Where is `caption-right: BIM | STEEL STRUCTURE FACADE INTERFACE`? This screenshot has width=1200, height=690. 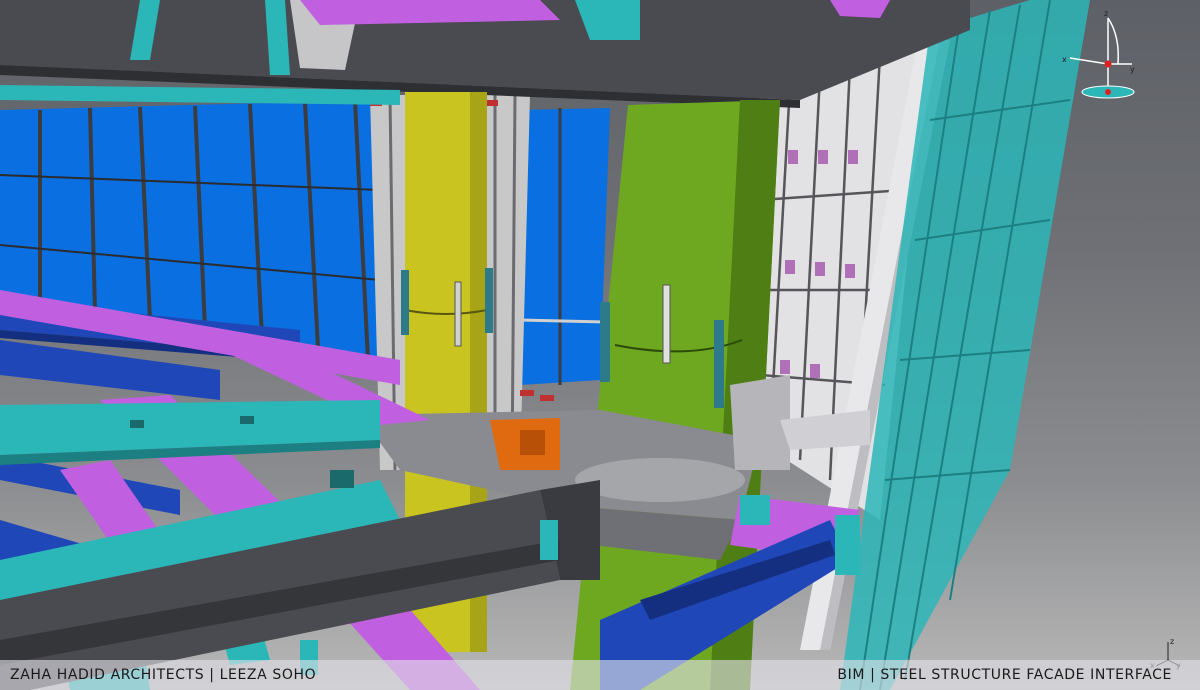
caption-right: BIM | STEEL STRUCTURE FACADE INTERFACE is located at coordinates (1004, 675).